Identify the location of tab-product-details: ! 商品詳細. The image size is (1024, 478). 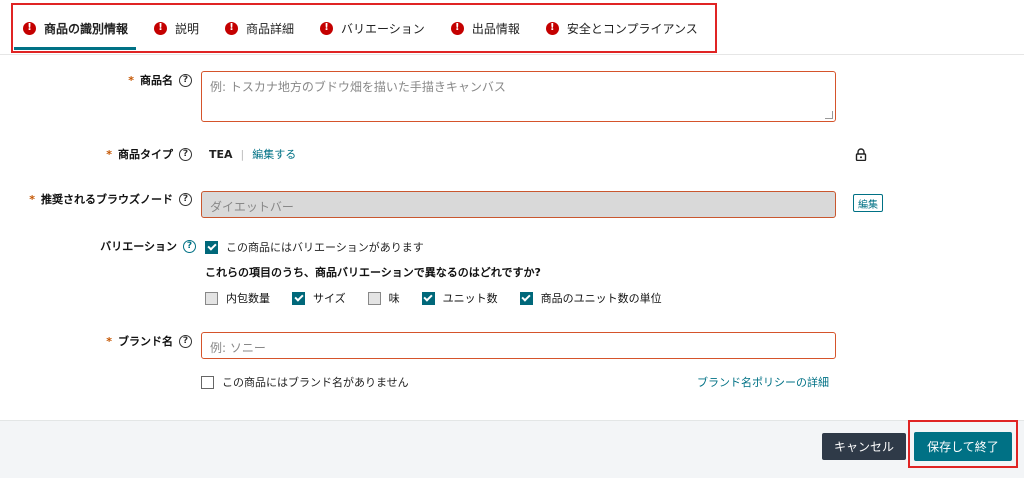
(259, 28).